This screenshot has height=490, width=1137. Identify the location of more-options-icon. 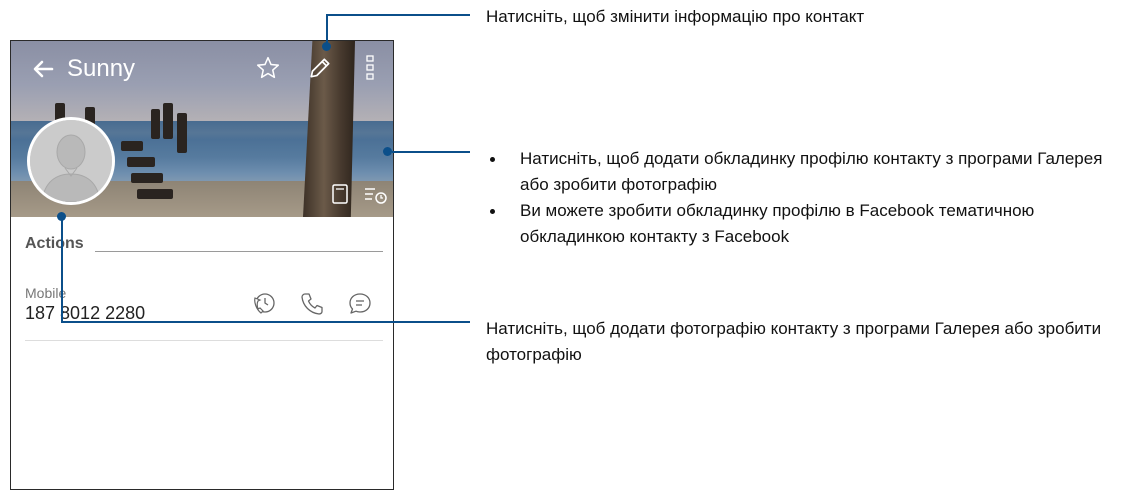
(370, 68).